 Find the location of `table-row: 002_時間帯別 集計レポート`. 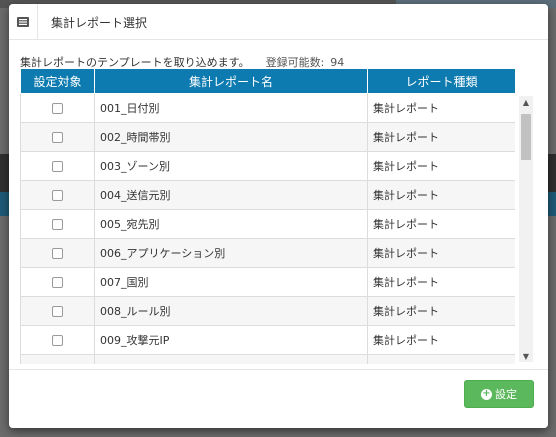

table-row: 002_時間帯別 集計レポート is located at coordinates (267, 137).